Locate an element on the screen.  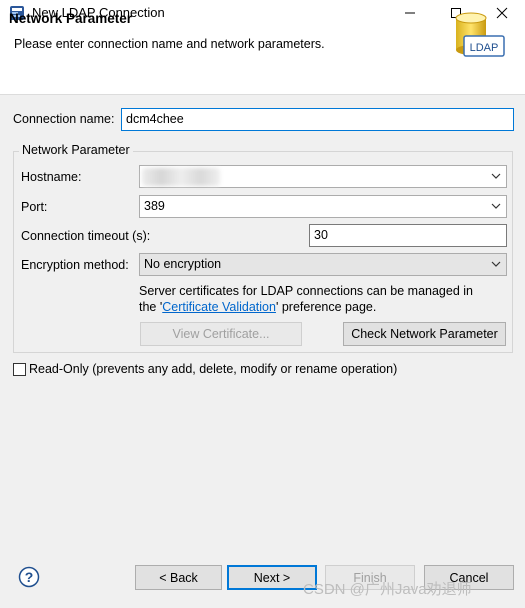
minimize-icon is located at coordinates (410, 13).